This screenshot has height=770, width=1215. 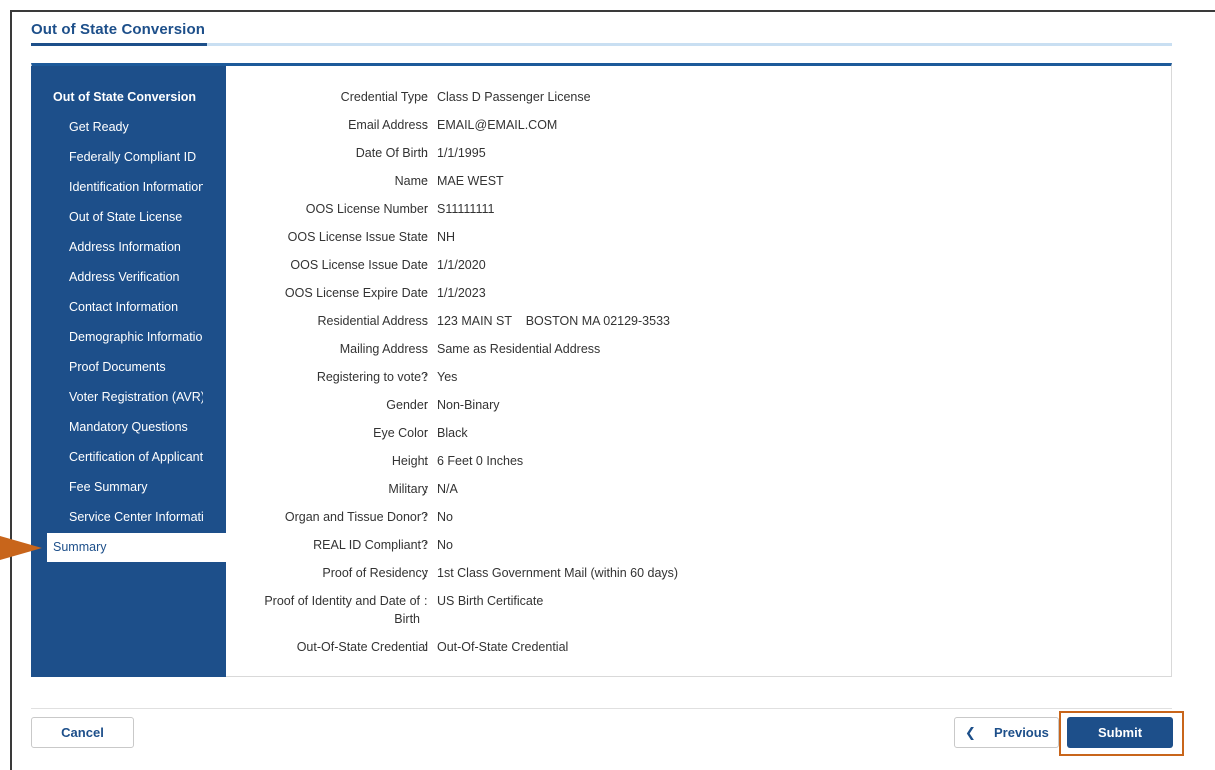 What do you see at coordinates (514, 97) in the screenshot?
I see `row-value-credential-type: Class D Passenger License` at bounding box center [514, 97].